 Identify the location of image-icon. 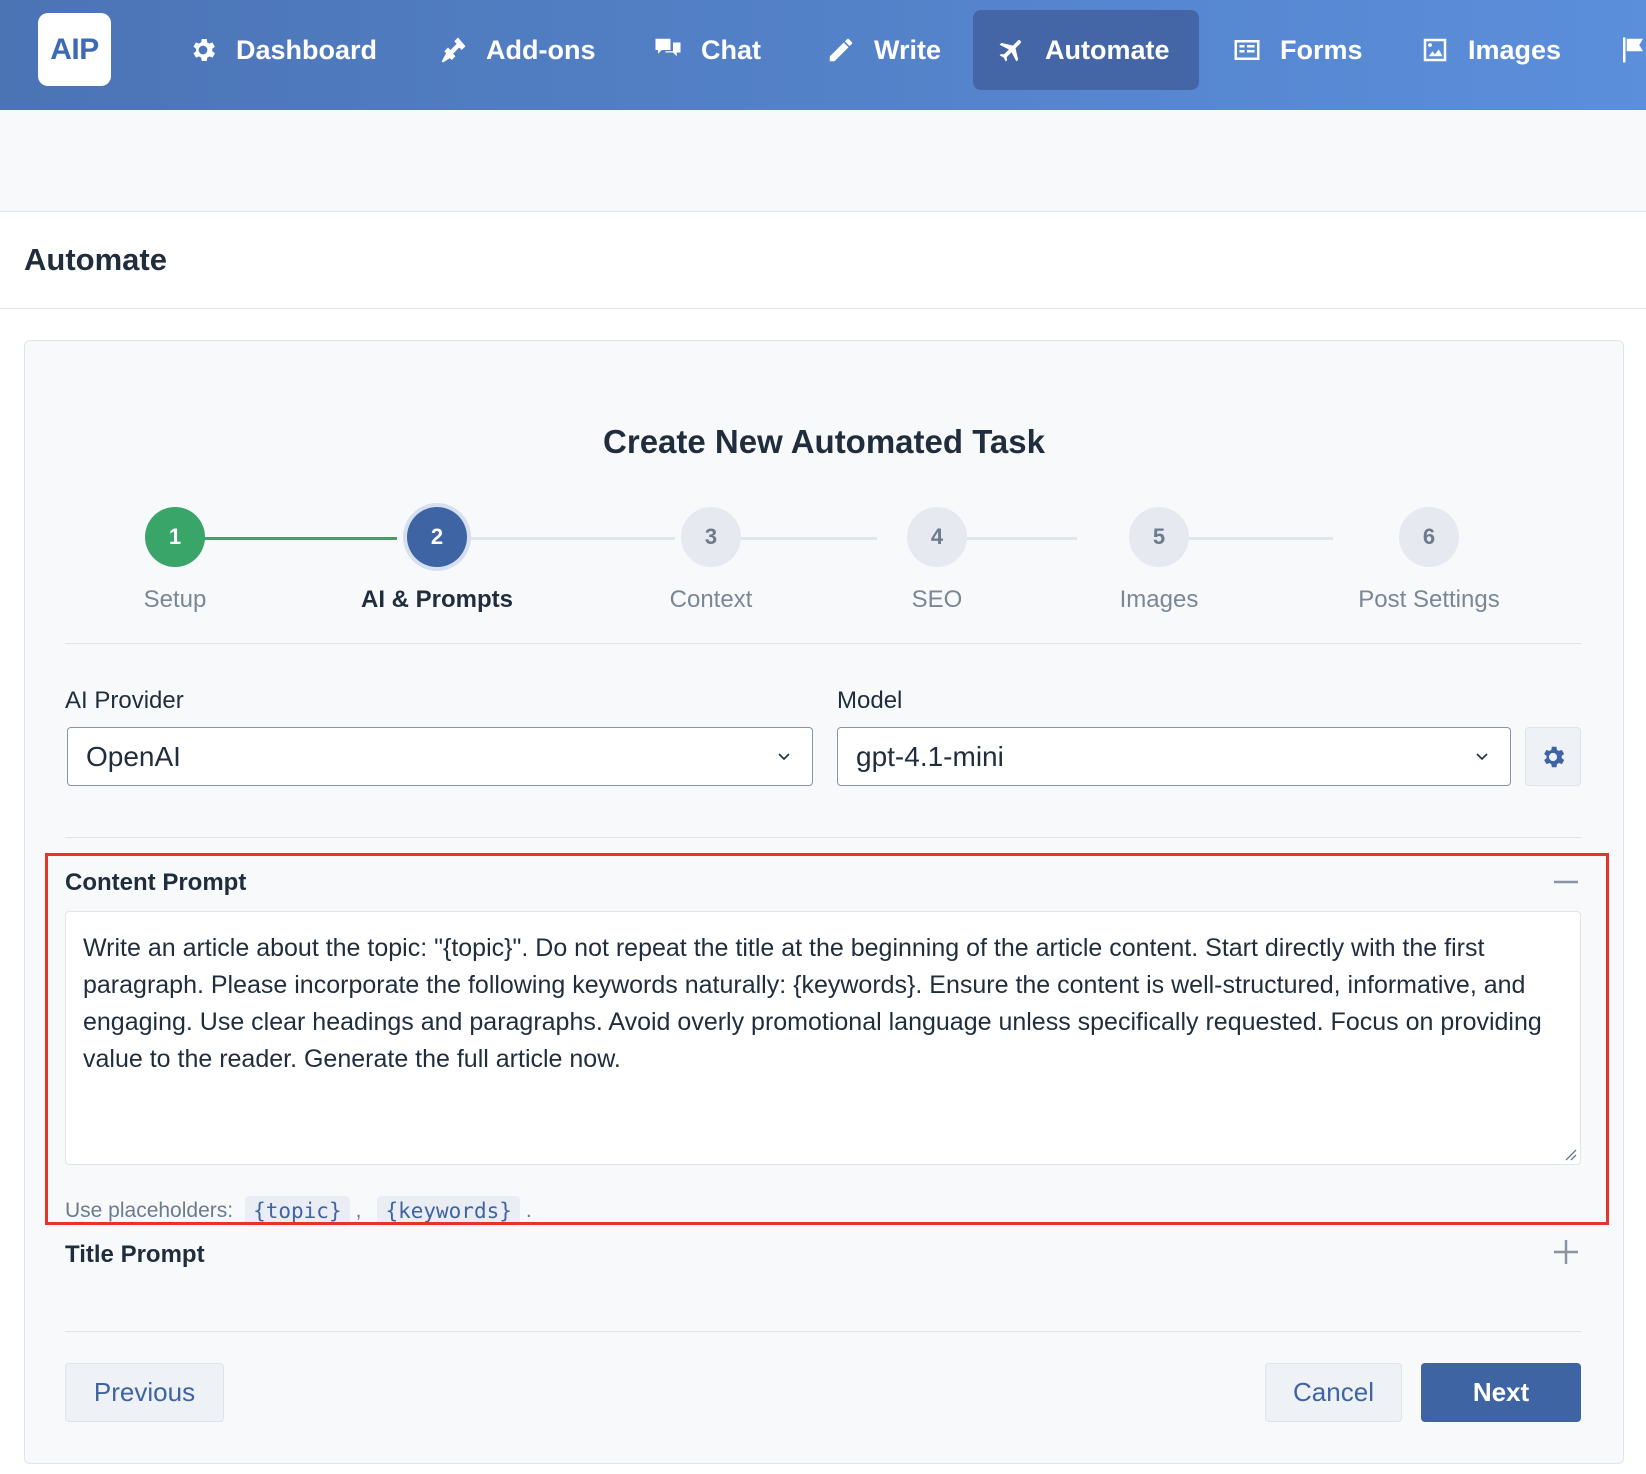
(1435, 50).